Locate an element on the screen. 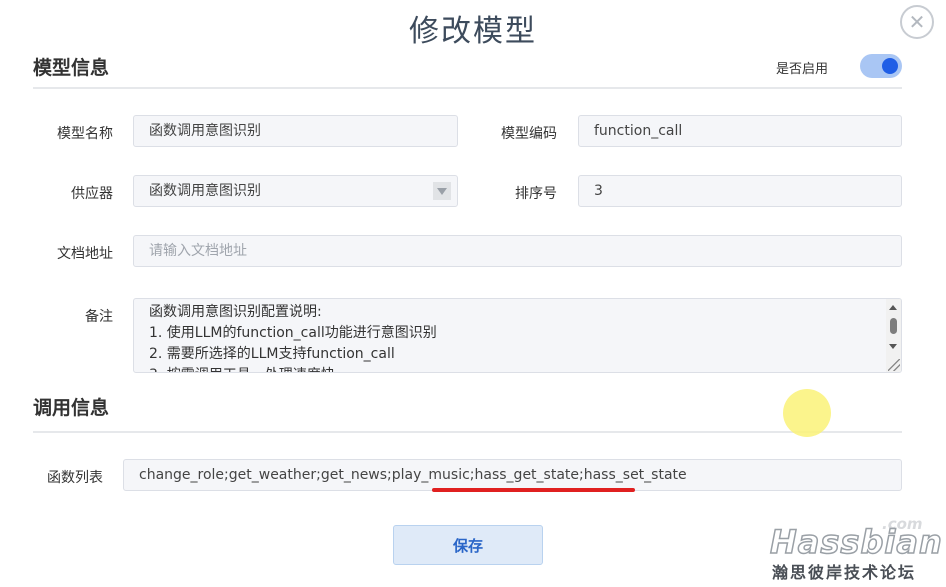 The image size is (946, 587). section-title-model-info: 模型信息 is located at coordinates (71, 68).